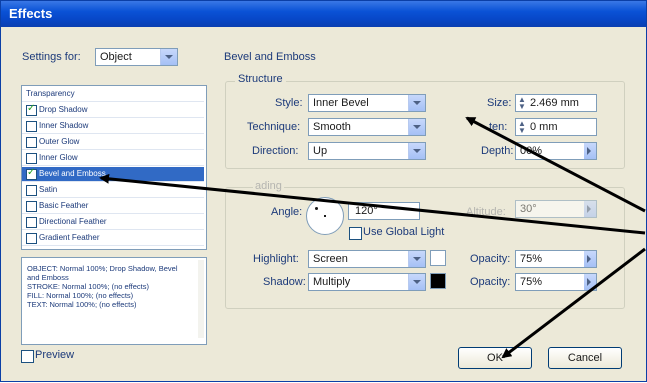 The width and height of the screenshot is (647, 383). I want to click on arrow-to-ok-button, so click(573, 303).